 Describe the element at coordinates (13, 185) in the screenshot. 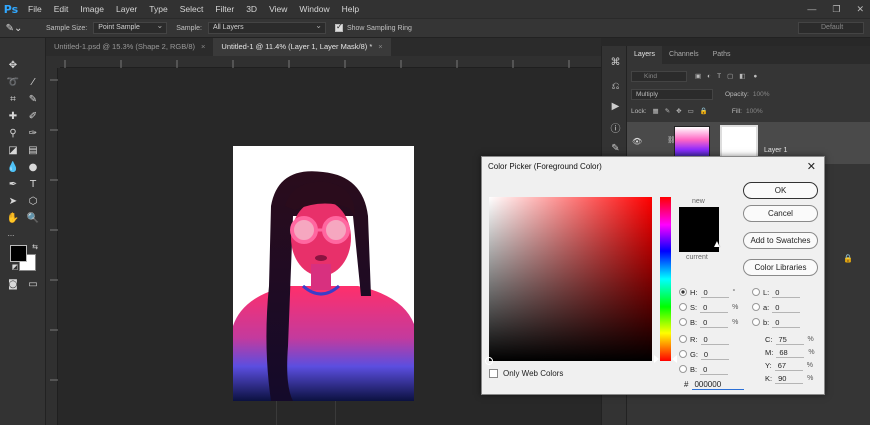

I see `pen-tool-icon: ✒` at that location.